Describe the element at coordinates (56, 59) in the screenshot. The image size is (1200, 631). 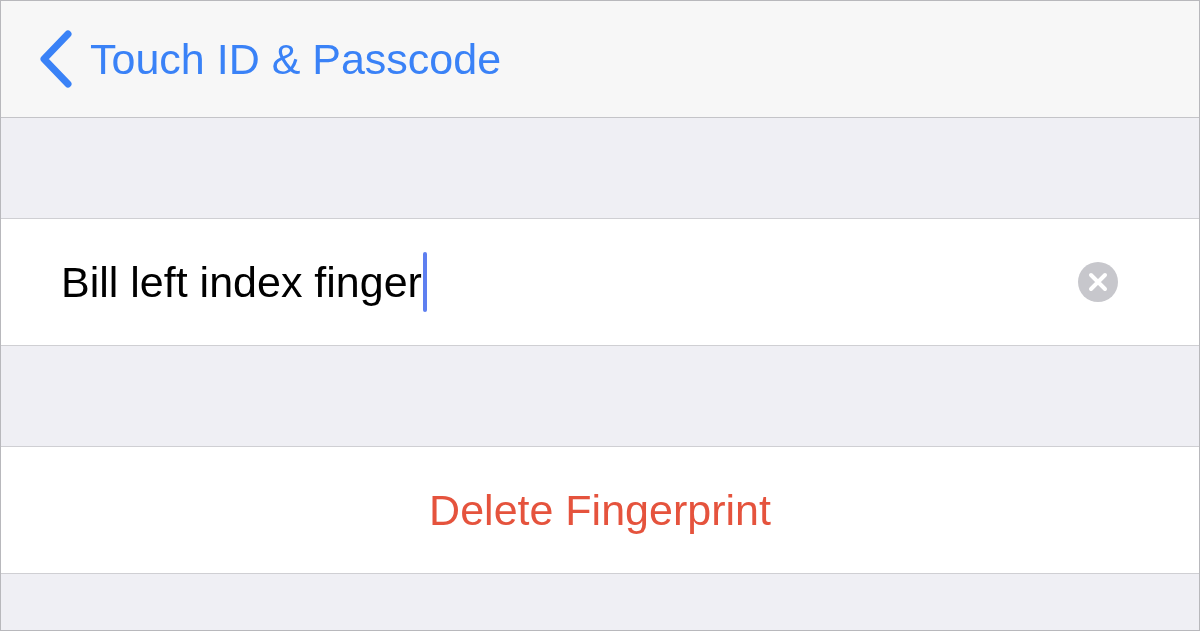
I see `back-chevron-icon` at that location.